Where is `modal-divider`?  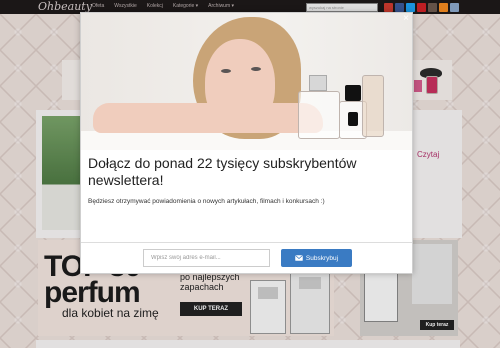
modal-divider is located at coordinates (246, 242).